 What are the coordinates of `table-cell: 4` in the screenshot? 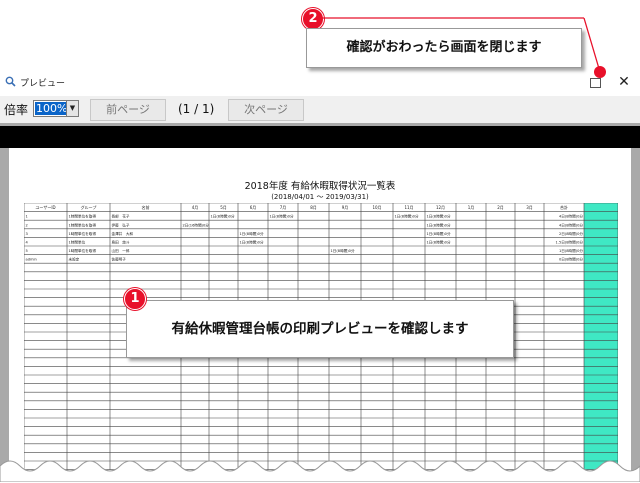 It's located at (27, 243).